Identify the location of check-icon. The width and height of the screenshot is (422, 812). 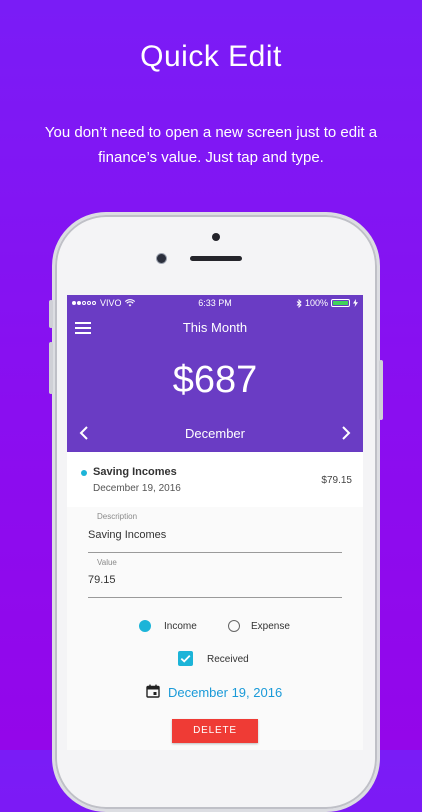
(185, 658).